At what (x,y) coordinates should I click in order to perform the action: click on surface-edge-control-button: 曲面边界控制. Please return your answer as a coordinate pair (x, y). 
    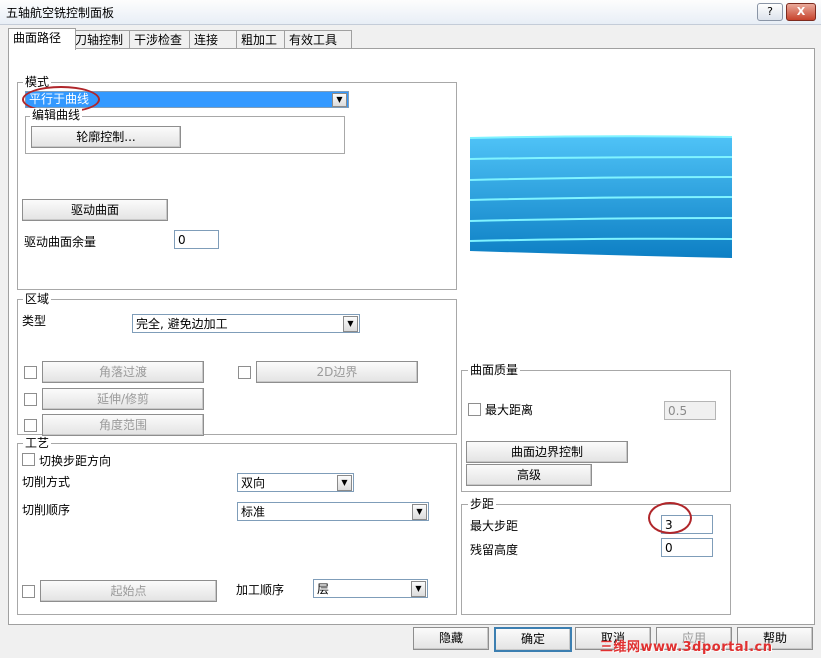
    Looking at the image, I should click on (547, 452).